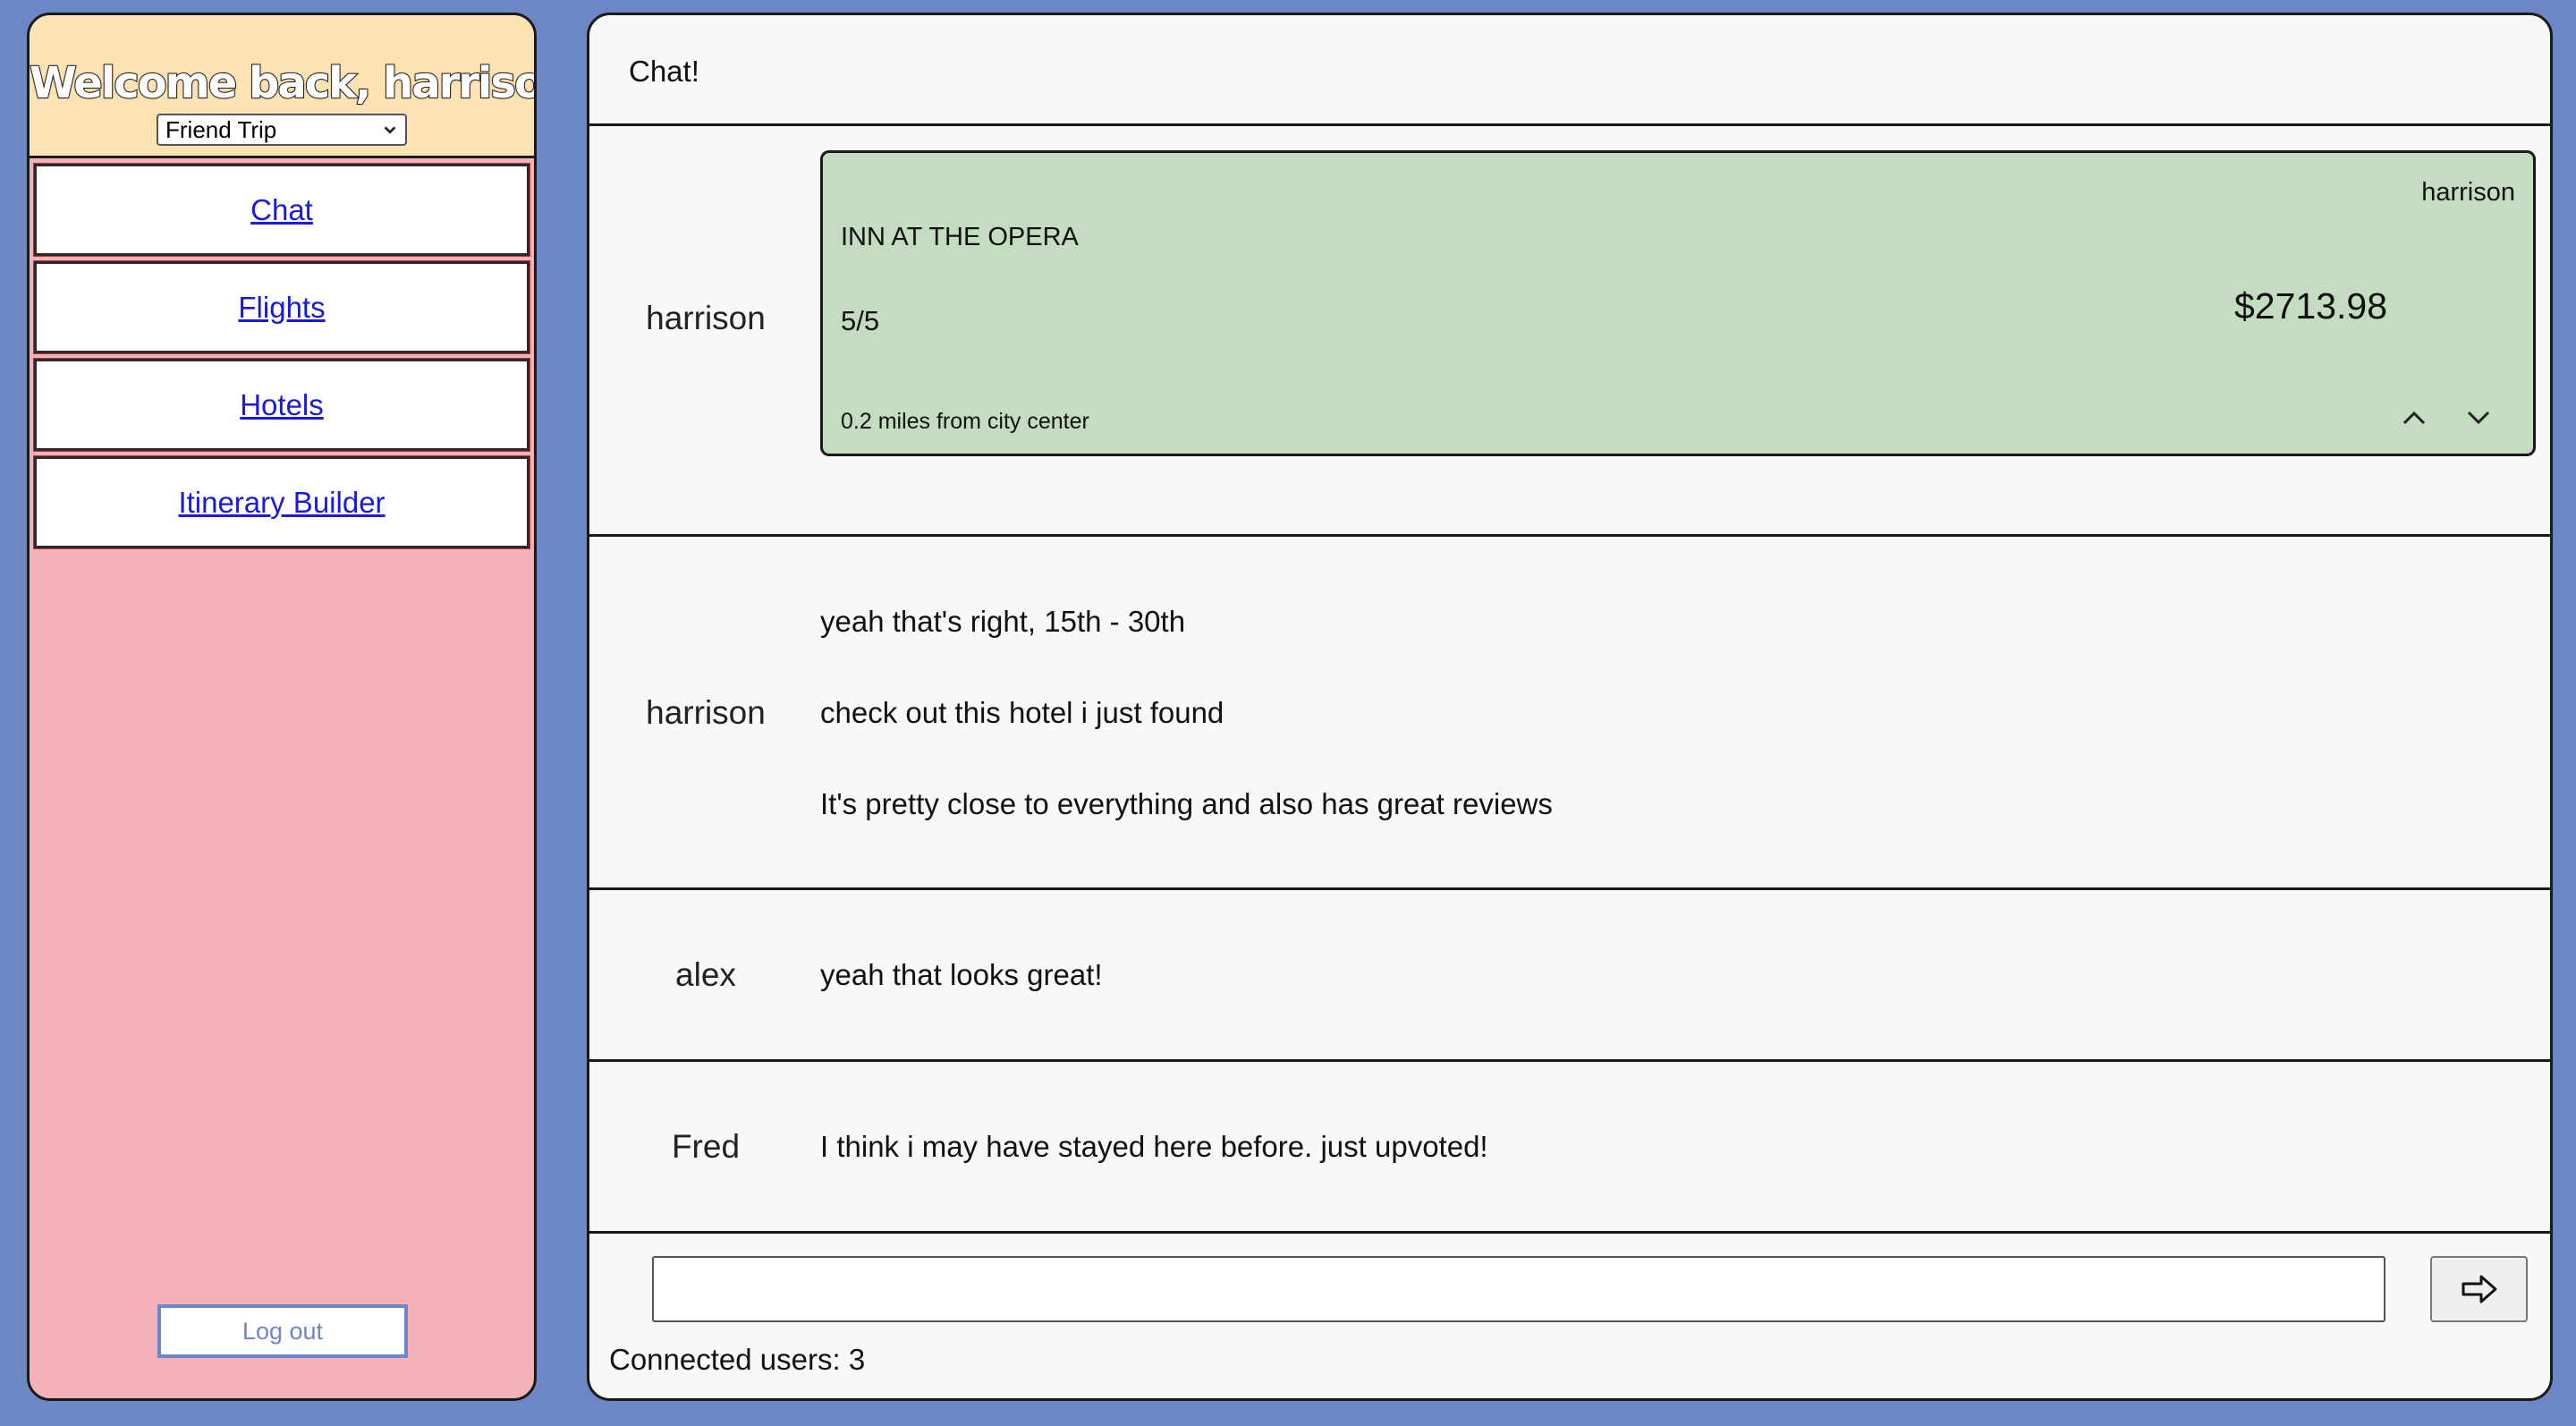 This screenshot has width=2576, height=1426. I want to click on nav-link-chat: Chat, so click(281, 210).